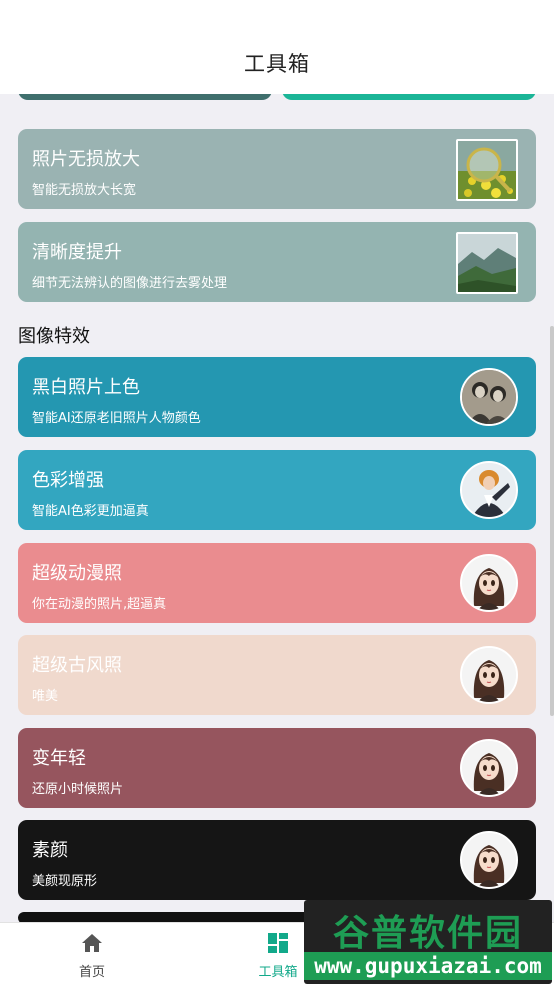 The width and height of the screenshot is (554, 987). Describe the element at coordinates (277, 768) in the screenshot. I see `card-become-younger: 变年轻 还原小时候照片` at that location.